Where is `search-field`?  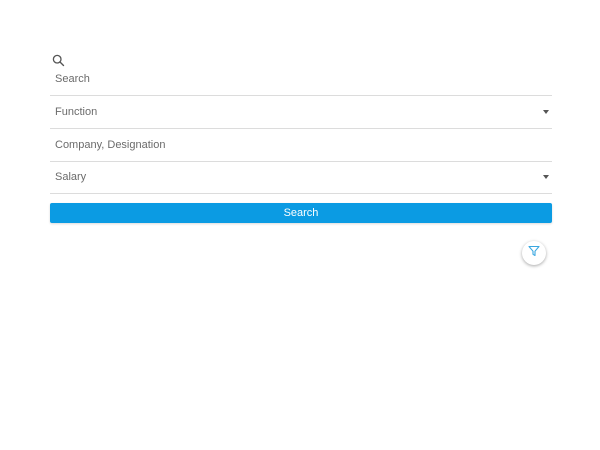
search-field is located at coordinates (301, 80).